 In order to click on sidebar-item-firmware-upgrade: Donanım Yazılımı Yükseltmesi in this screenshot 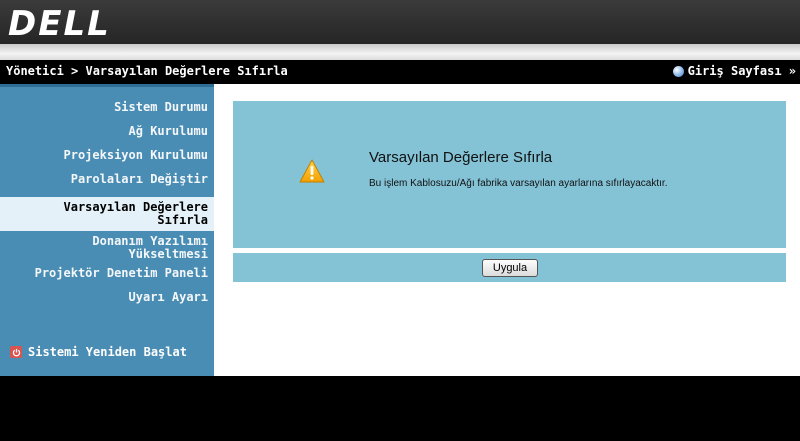, I will do `click(107, 249)`.